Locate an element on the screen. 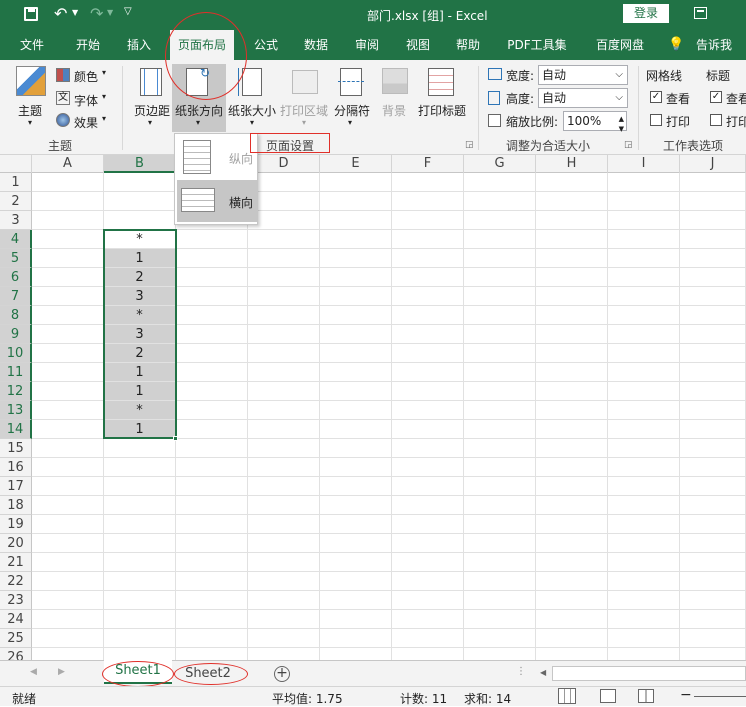 Image resolution: width=746 pixels, height=707 pixels. gridlines-print-checkbox is located at coordinates (656, 120).